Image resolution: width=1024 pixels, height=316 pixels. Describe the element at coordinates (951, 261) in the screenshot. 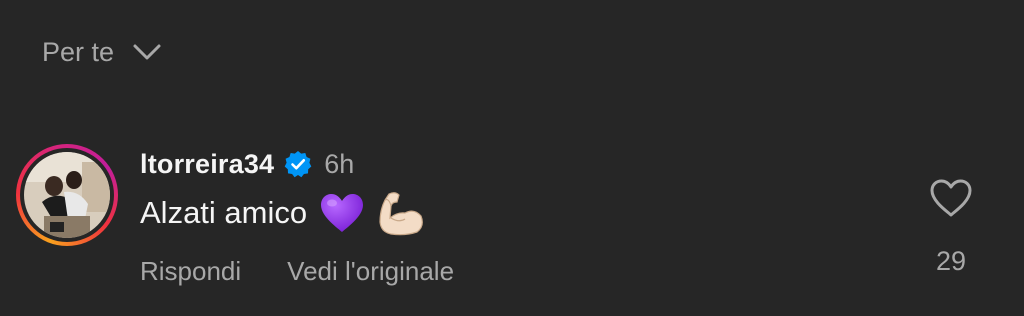

I see `like-count: 29` at that location.